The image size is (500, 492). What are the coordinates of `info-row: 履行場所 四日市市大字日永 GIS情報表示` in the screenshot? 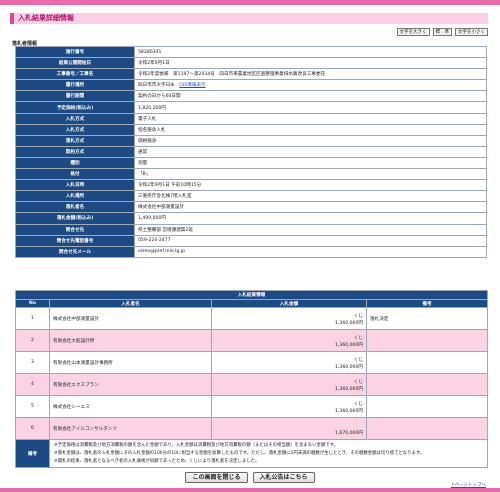 It's located at (251, 85).